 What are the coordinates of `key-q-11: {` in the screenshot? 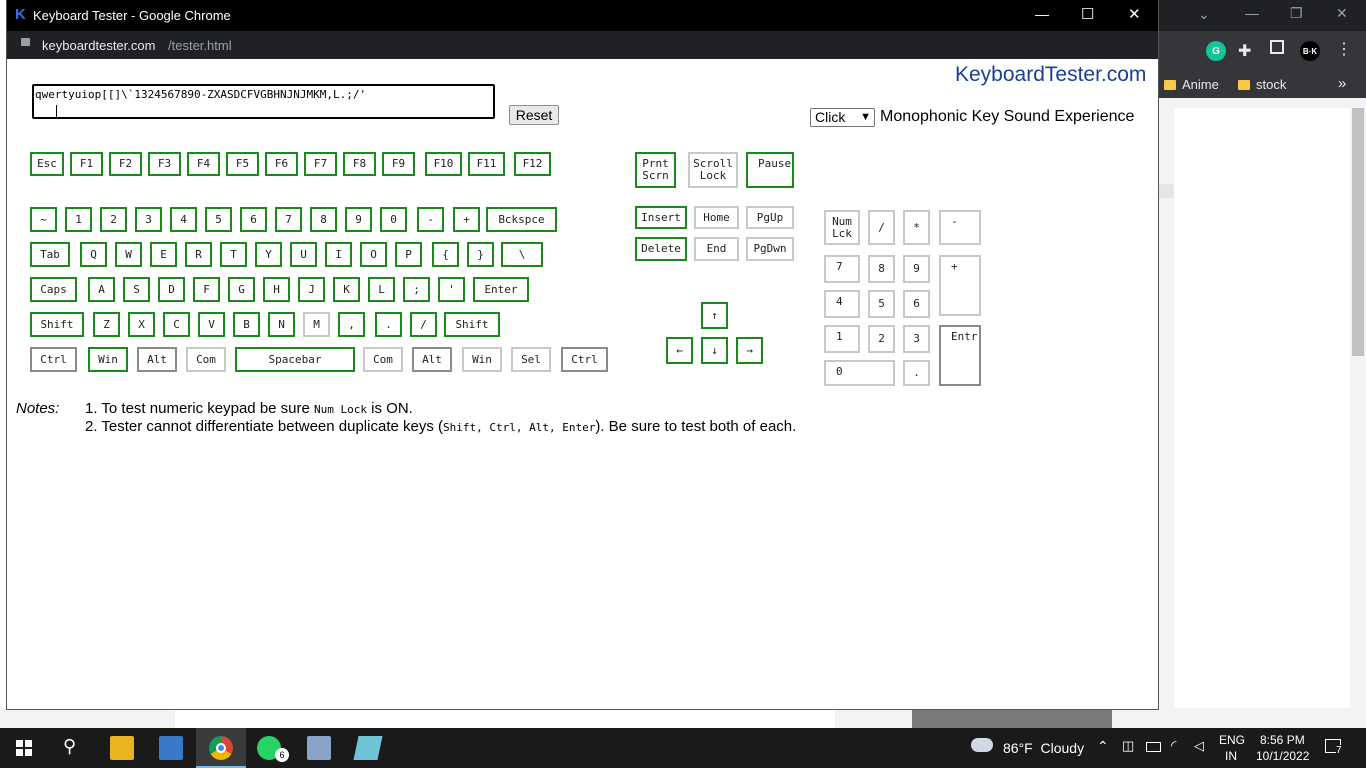 It's located at (445, 254).